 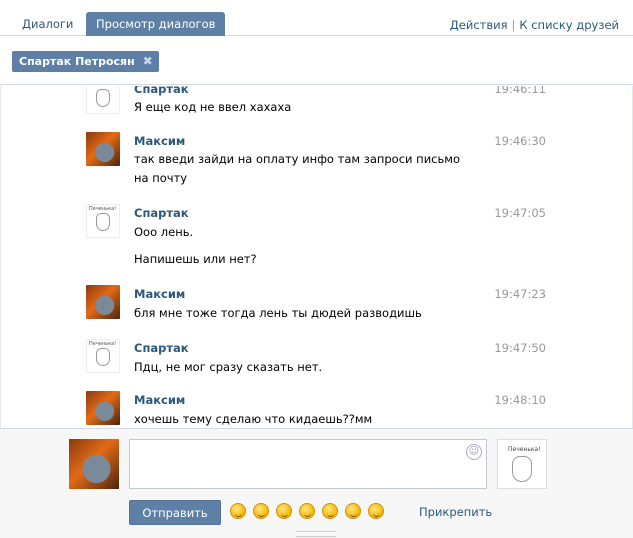 I want to click on message-time: 19:47:50, so click(x=520, y=348).